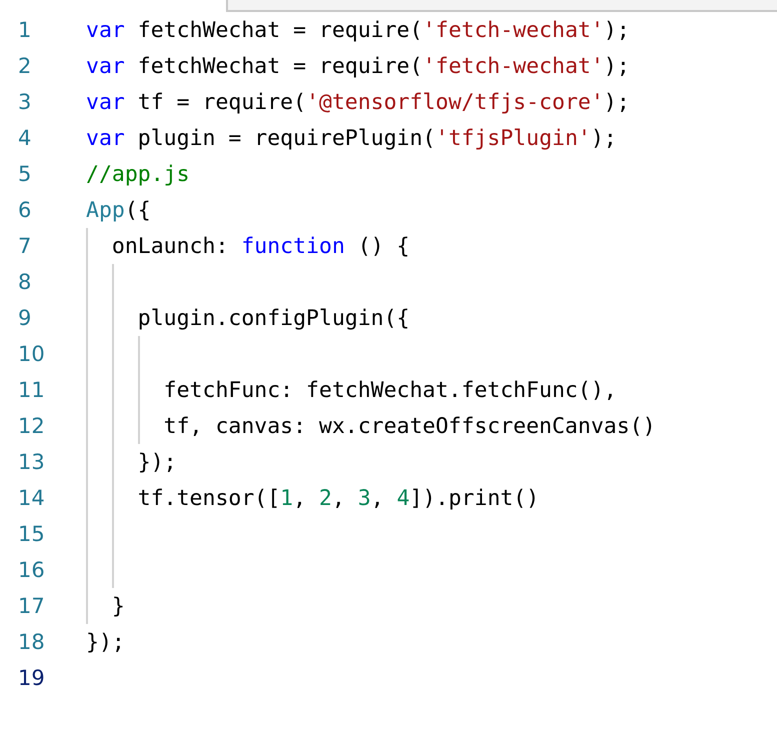 The height and width of the screenshot is (754, 777). I want to click on line-number: 10, so click(31, 354).